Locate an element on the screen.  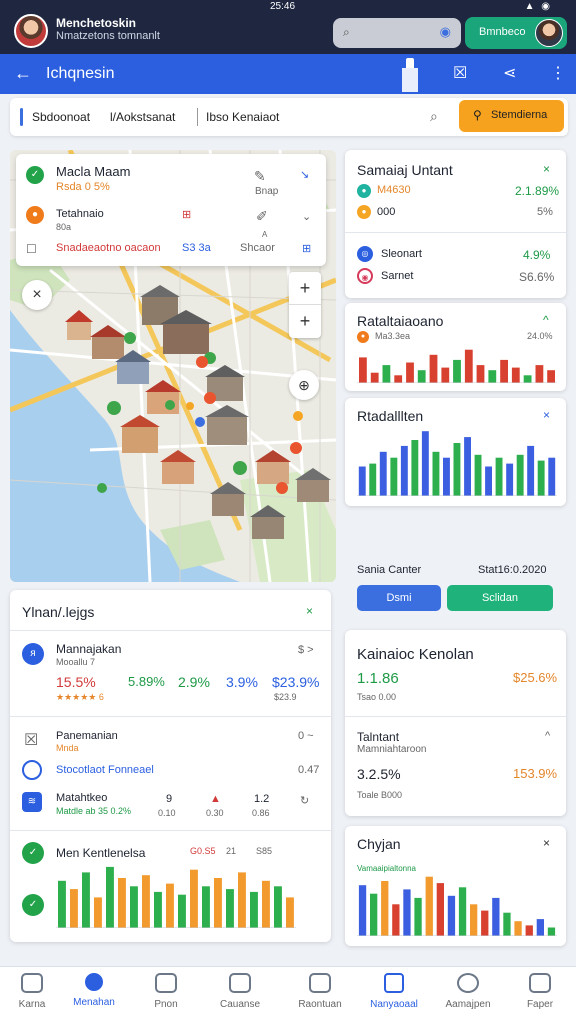
back-arrow-icon: ← is located at coordinates (23, 73).